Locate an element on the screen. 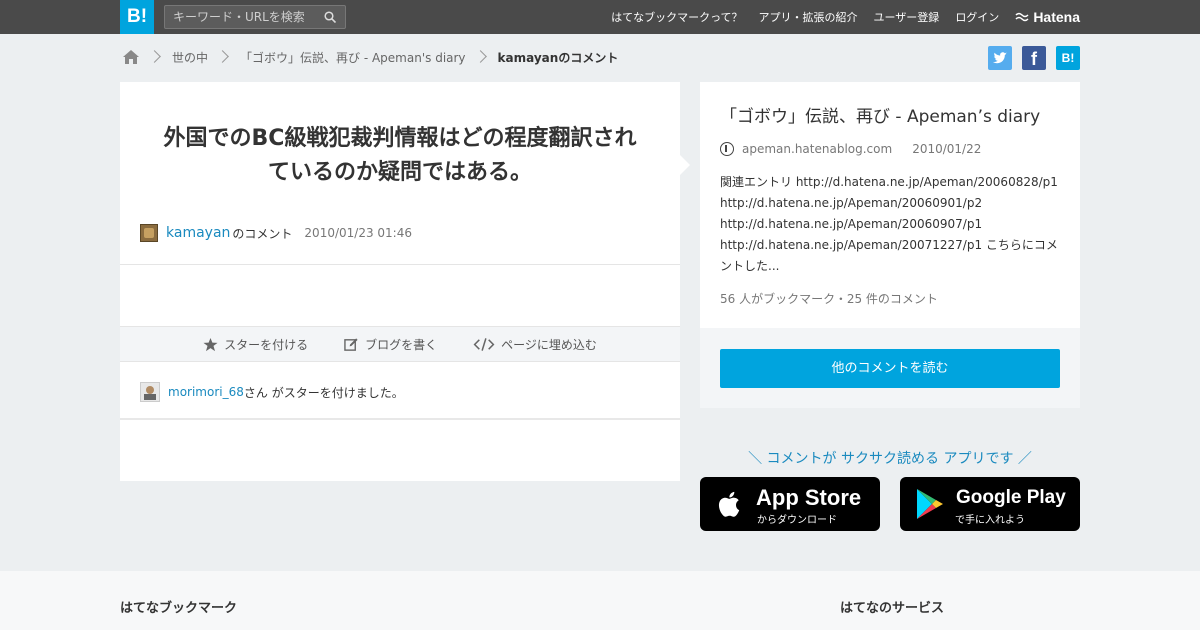 The height and width of the screenshot is (630, 1200). facebook-icon: f is located at coordinates (1034, 59).